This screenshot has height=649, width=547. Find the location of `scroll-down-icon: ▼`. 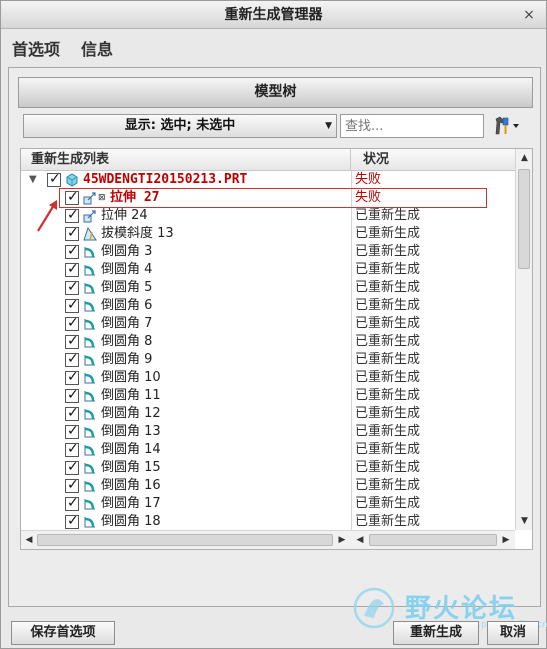

scroll-down-icon: ▼ is located at coordinates (524, 521).